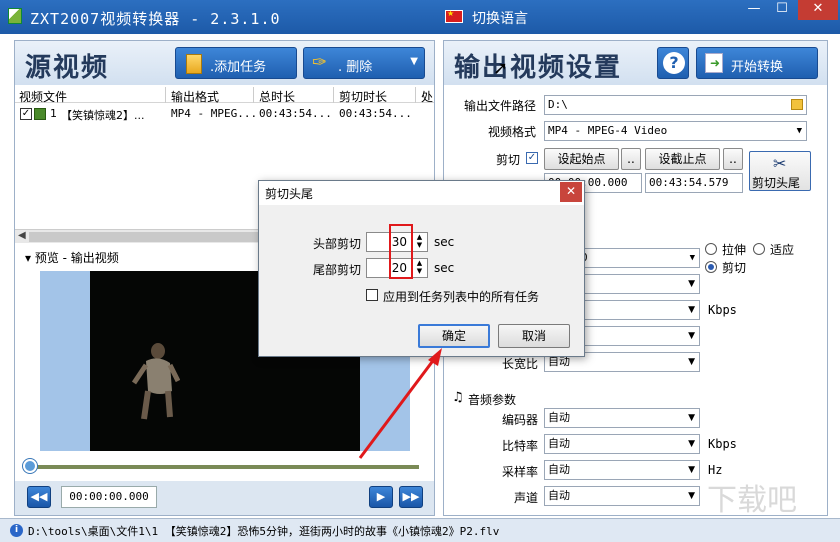 Image resolution: width=840 pixels, height=542 pixels. What do you see at coordinates (538, 68) in the screenshot?
I see `output-title: 输出视频设置` at bounding box center [538, 68].